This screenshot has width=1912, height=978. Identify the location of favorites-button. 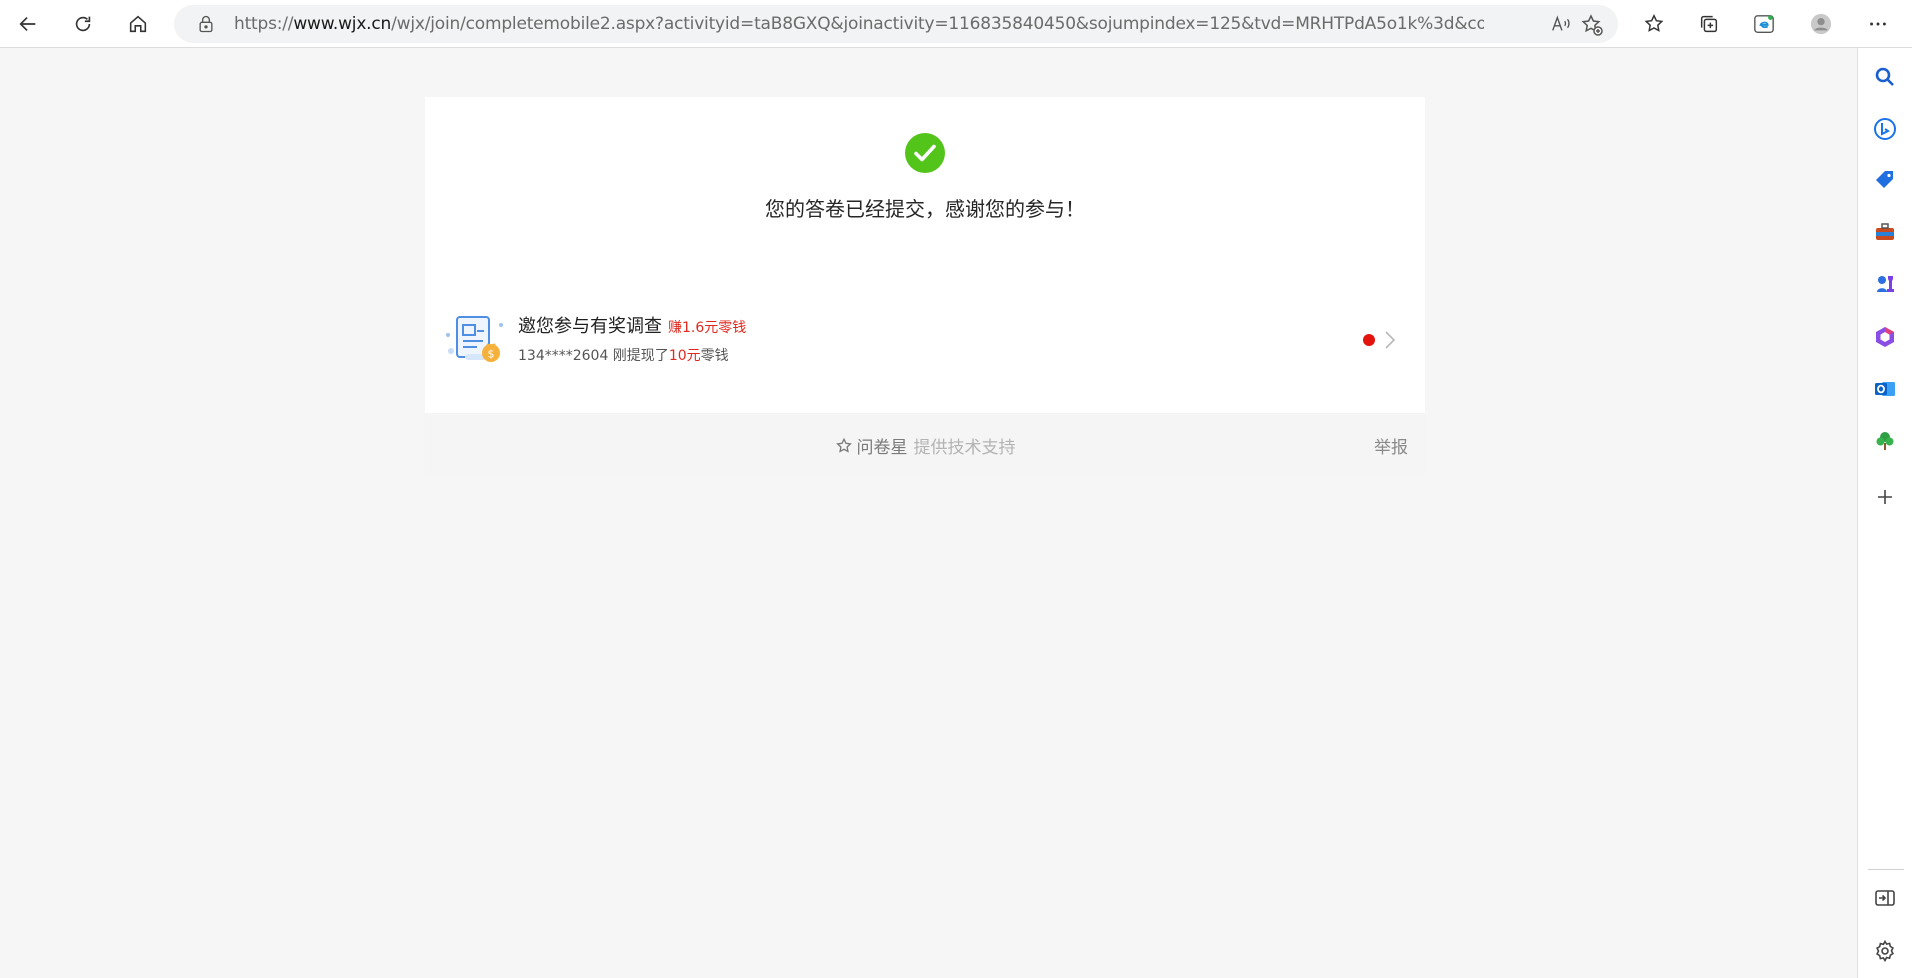
(1654, 24).